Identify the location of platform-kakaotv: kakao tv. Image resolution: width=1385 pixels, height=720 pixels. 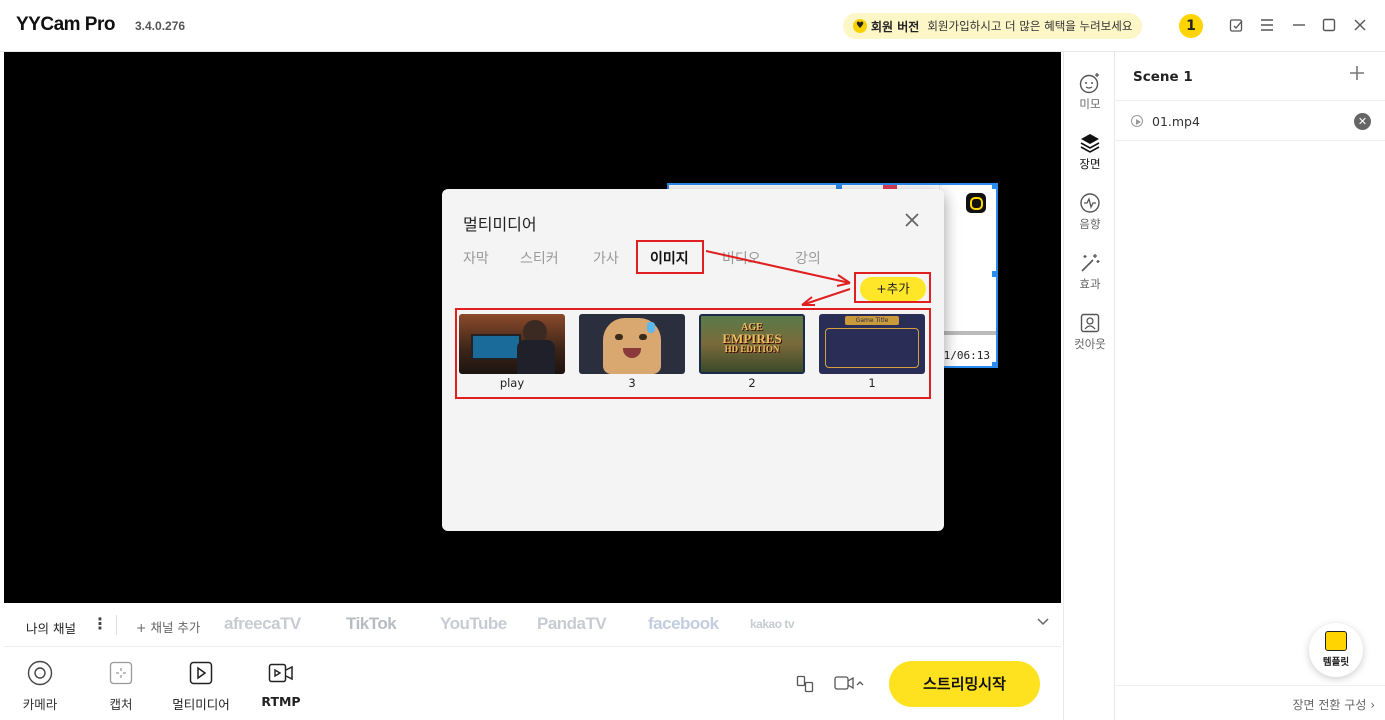
(772, 624).